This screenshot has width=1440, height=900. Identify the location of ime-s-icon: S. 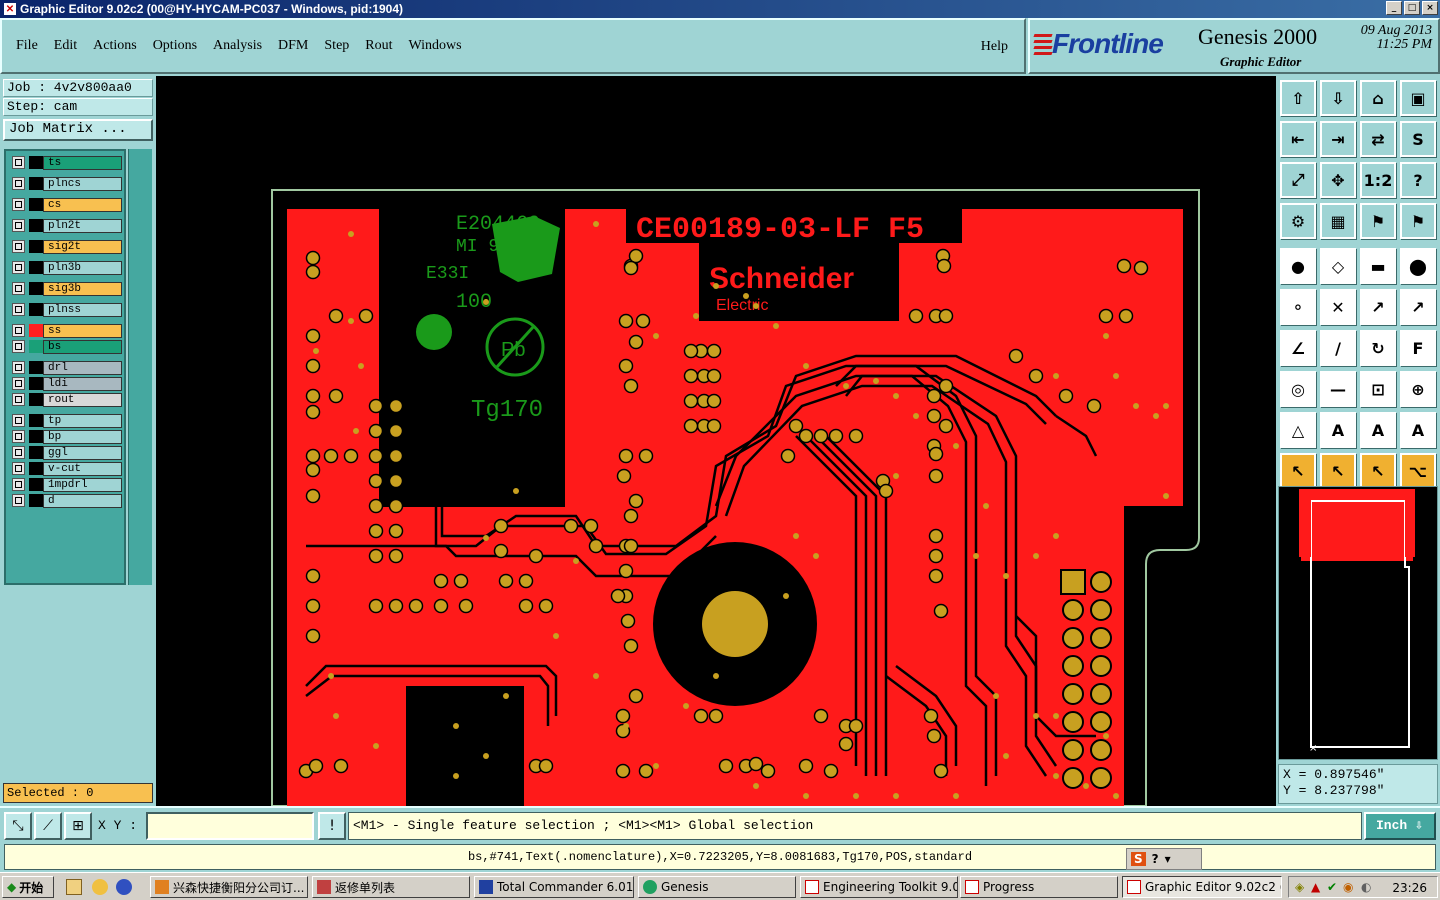
(1138, 859).